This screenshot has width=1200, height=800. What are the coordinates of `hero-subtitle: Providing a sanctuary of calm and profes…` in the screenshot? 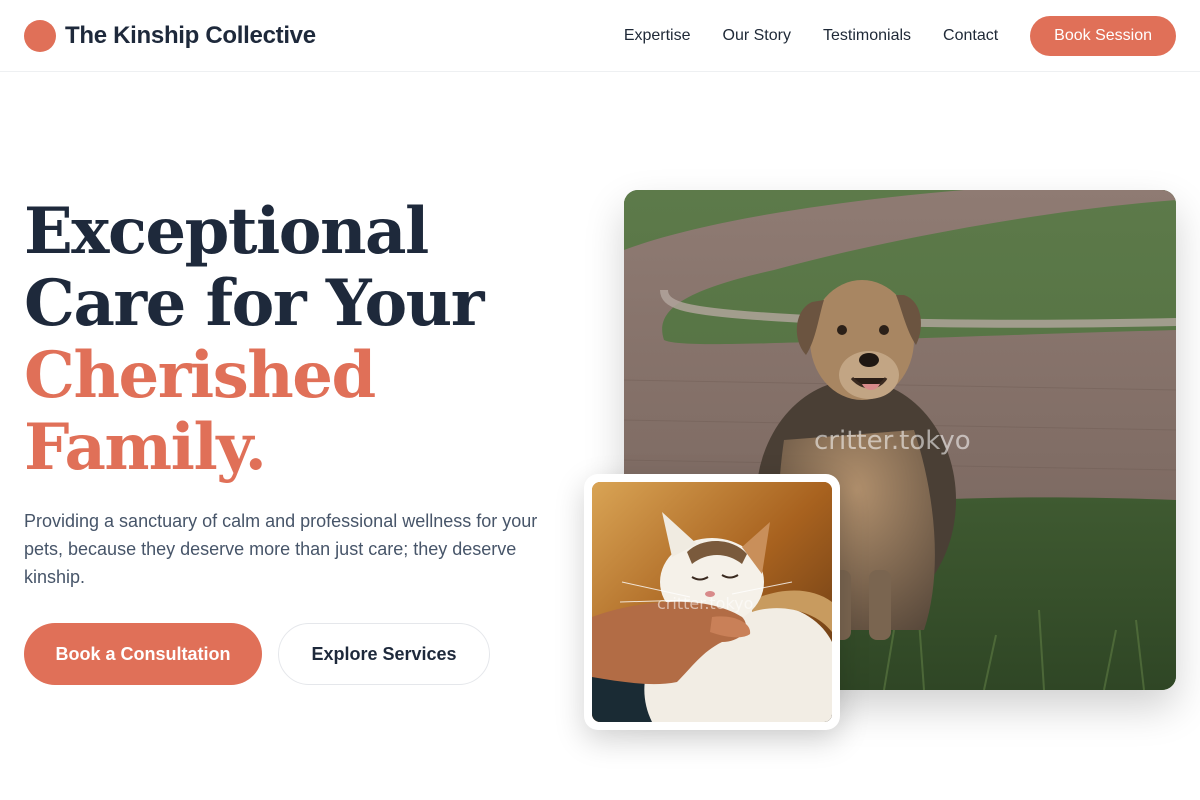 It's located at (281, 549).